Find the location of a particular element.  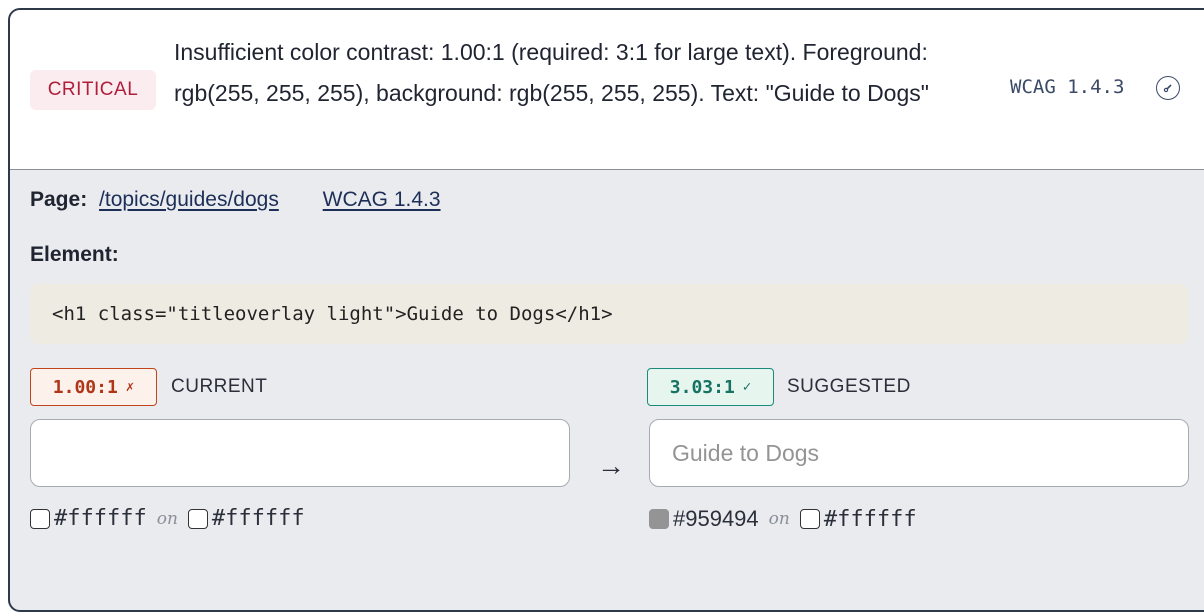

suggested-label: SUGGESTED is located at coordinates (849, 386).